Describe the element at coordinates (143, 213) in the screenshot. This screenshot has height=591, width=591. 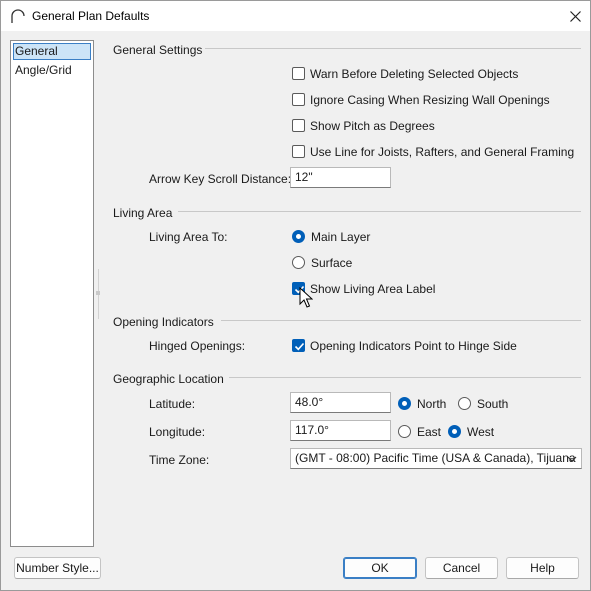
I see `living-area-header: Living Area` at that location.